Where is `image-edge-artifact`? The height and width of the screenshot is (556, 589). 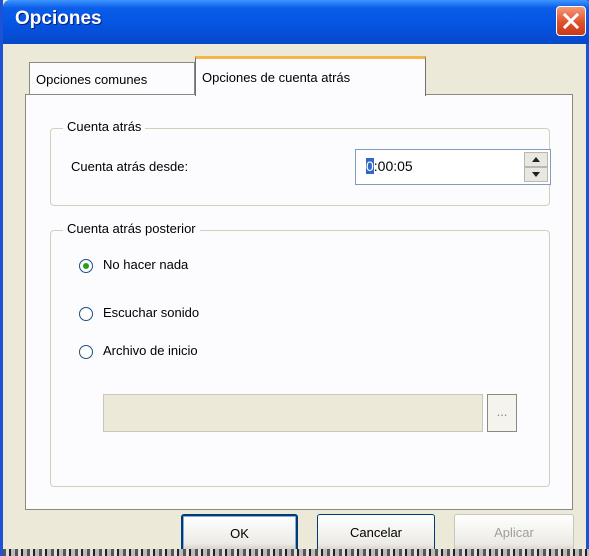
image-edge-artifact is located at coordinates (296, 552).